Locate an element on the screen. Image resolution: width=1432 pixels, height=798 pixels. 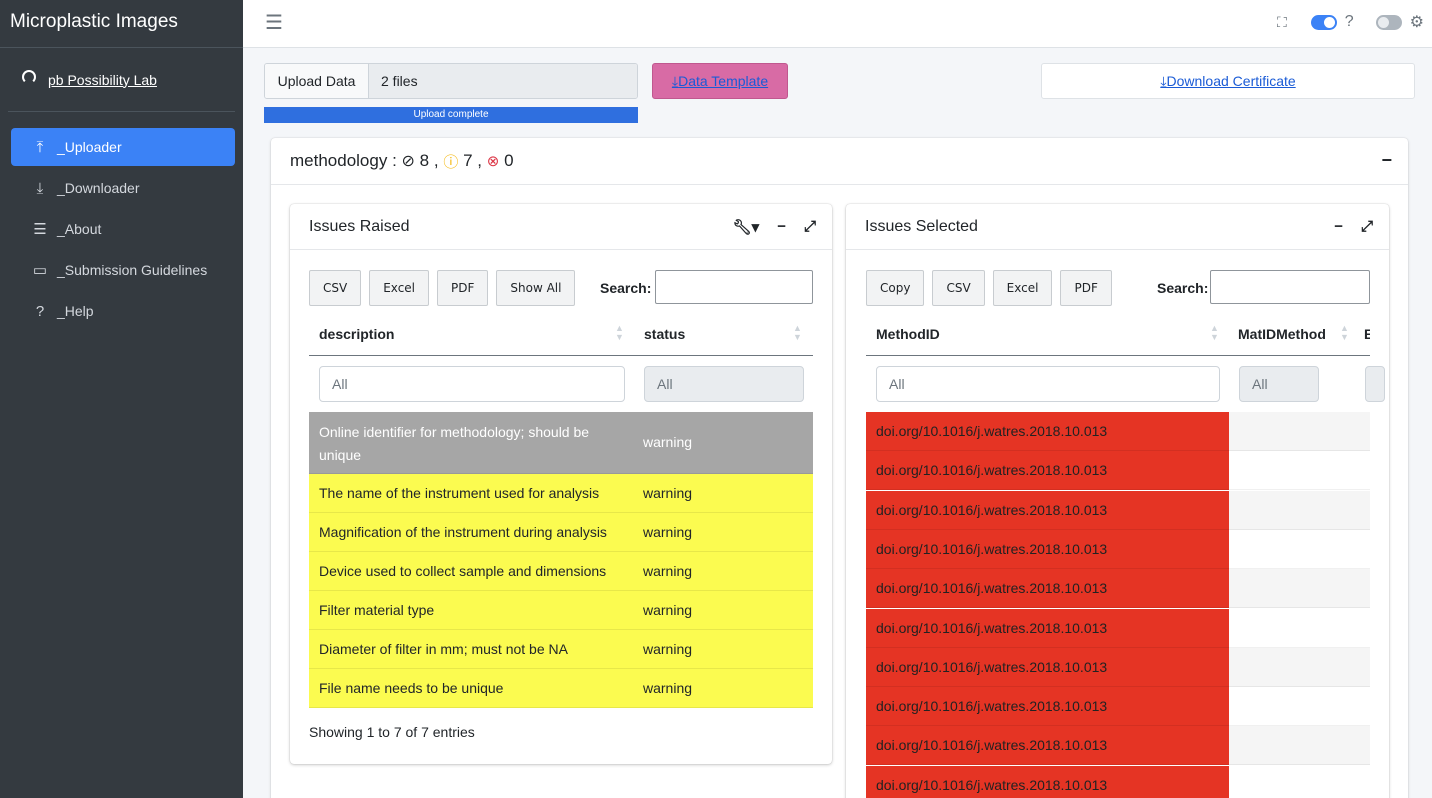
warn-count: 7 is located at coordinates (468, 160).